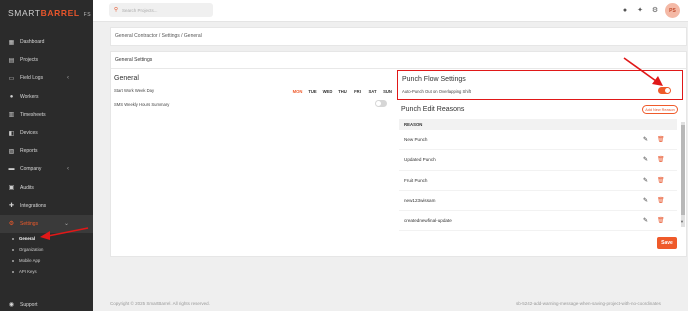 The image size is (688, 311). Describe the element at coordinates (46, 151) in the screenshot. I see `sidebar-item-reports: ▨ Reports` at that location.